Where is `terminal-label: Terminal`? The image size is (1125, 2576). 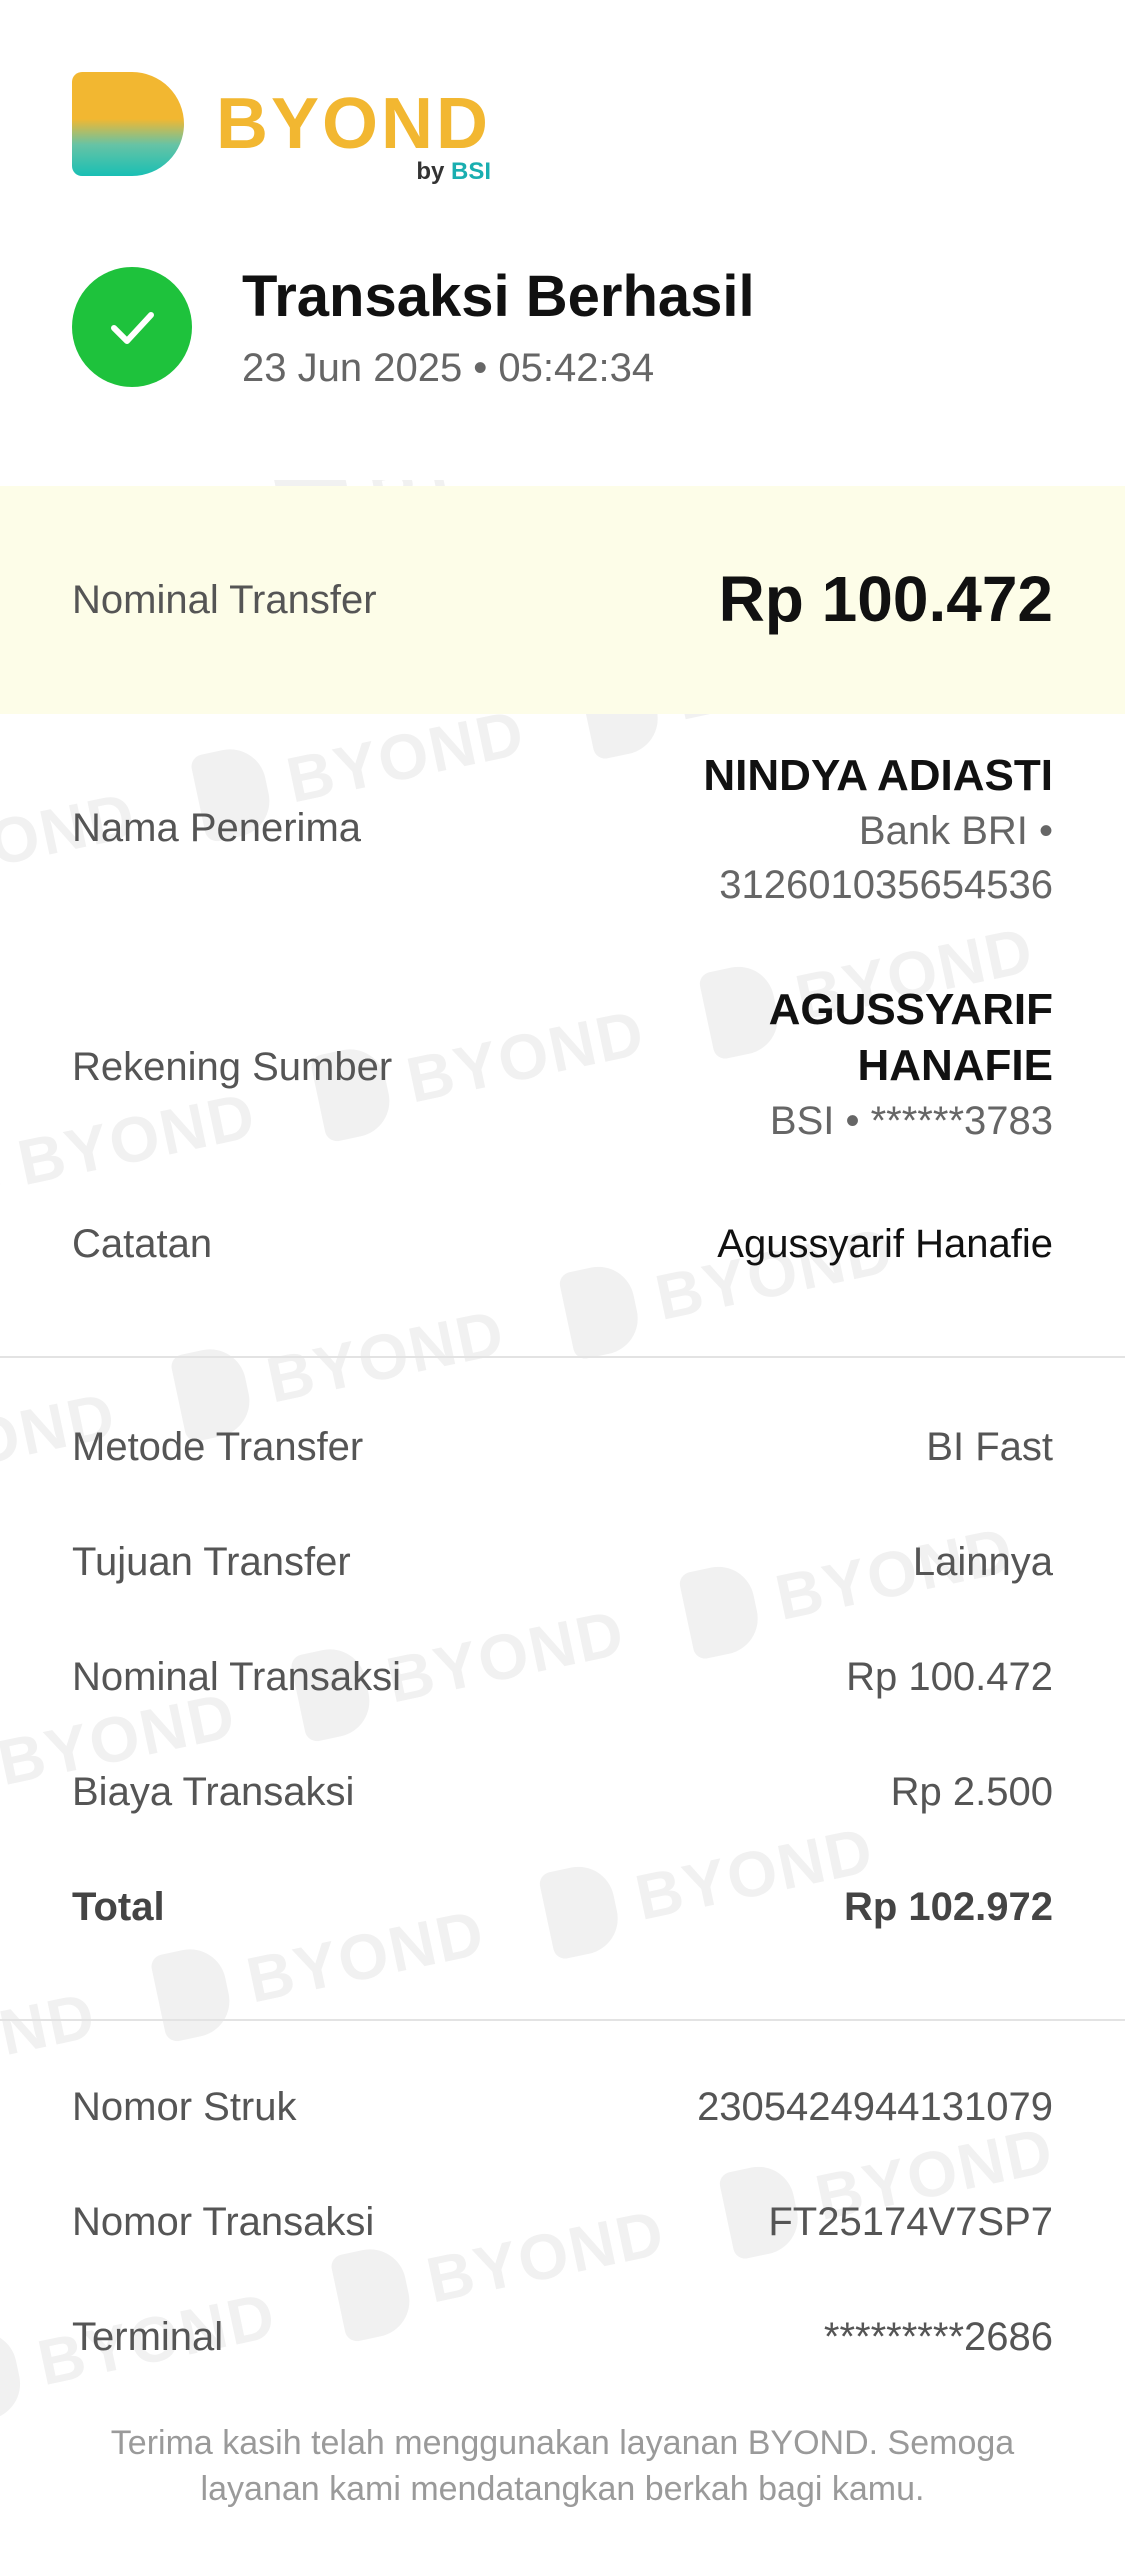
terminal-label: Terminal is located at coordinates (148, 2337).